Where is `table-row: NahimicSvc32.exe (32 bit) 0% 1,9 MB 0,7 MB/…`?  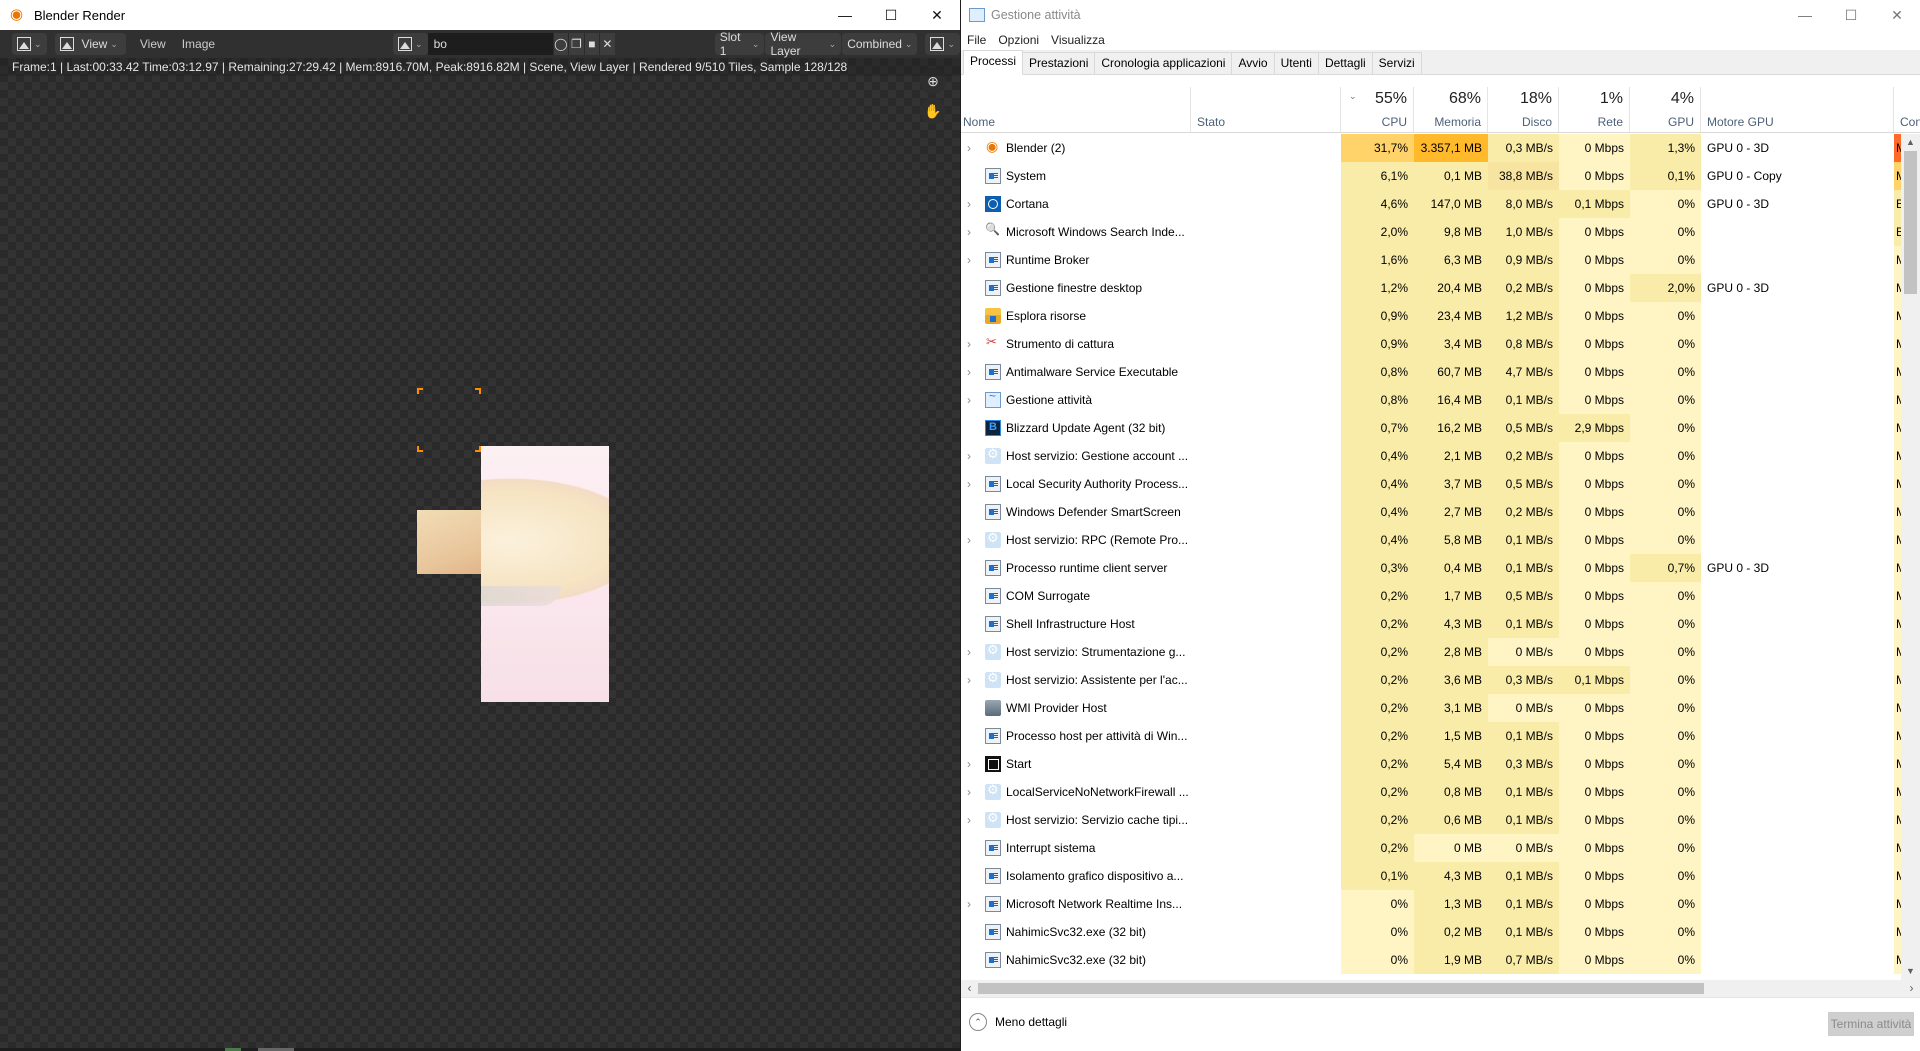
table-row: NahimicSvc32.exe (32 bit) 0% 1,9 MB 0,7 MB/… is located at coordinates (1431, 960).